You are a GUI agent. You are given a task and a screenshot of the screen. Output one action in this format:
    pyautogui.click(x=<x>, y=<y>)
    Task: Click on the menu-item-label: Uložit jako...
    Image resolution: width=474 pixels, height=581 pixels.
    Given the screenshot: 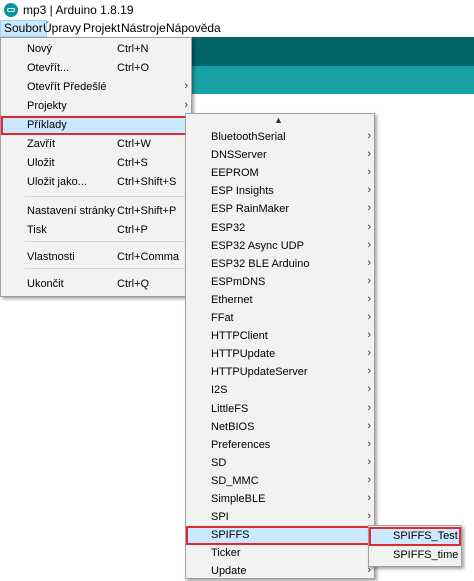 What is the action you would take?
    pyautogui.click(x=57, y=182)
    